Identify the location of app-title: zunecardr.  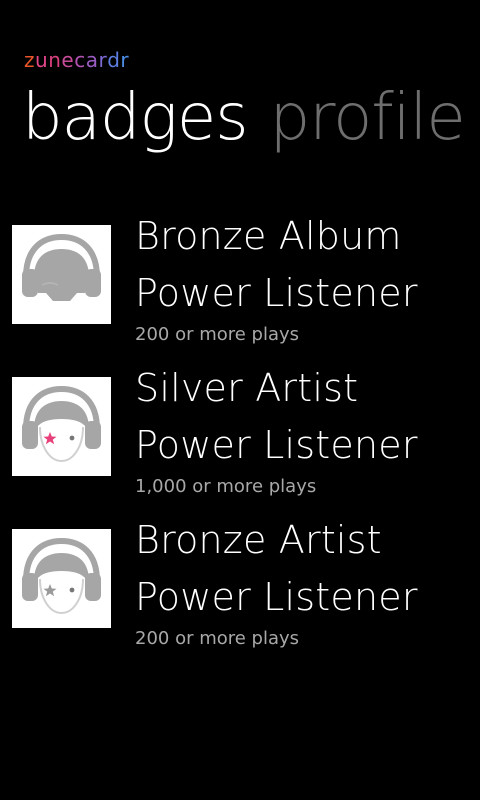
(76, 60).